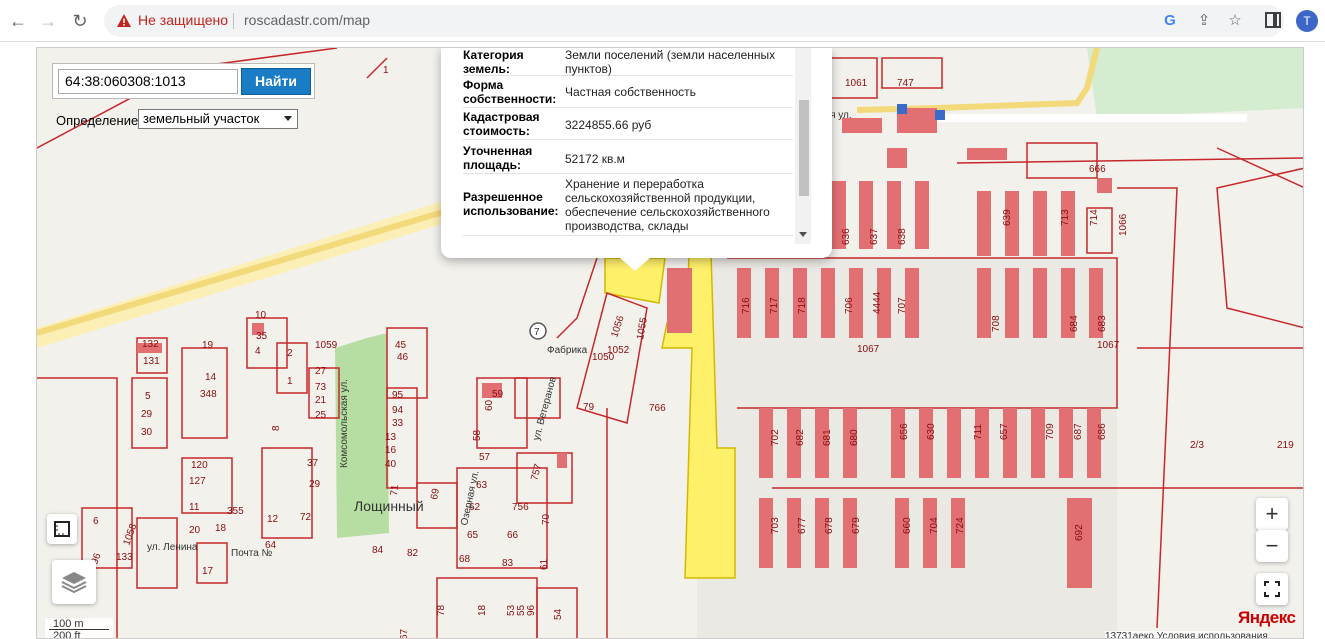 The image size is (1325, 639). What do you see at coordinates (313, 463) in the screenshot?
I see `svg-text: 37` at bounding box center [313, 463].